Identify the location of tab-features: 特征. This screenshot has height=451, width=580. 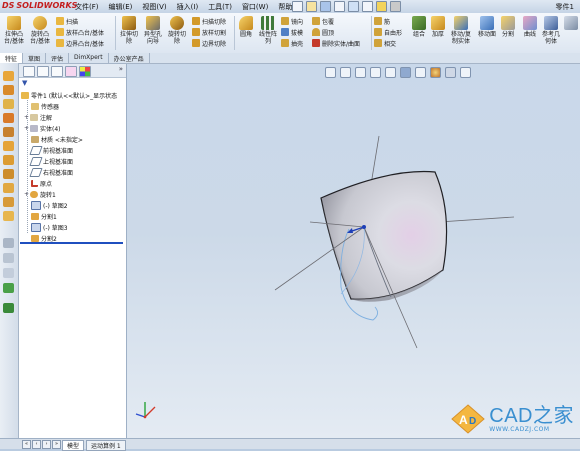
(12, 58).